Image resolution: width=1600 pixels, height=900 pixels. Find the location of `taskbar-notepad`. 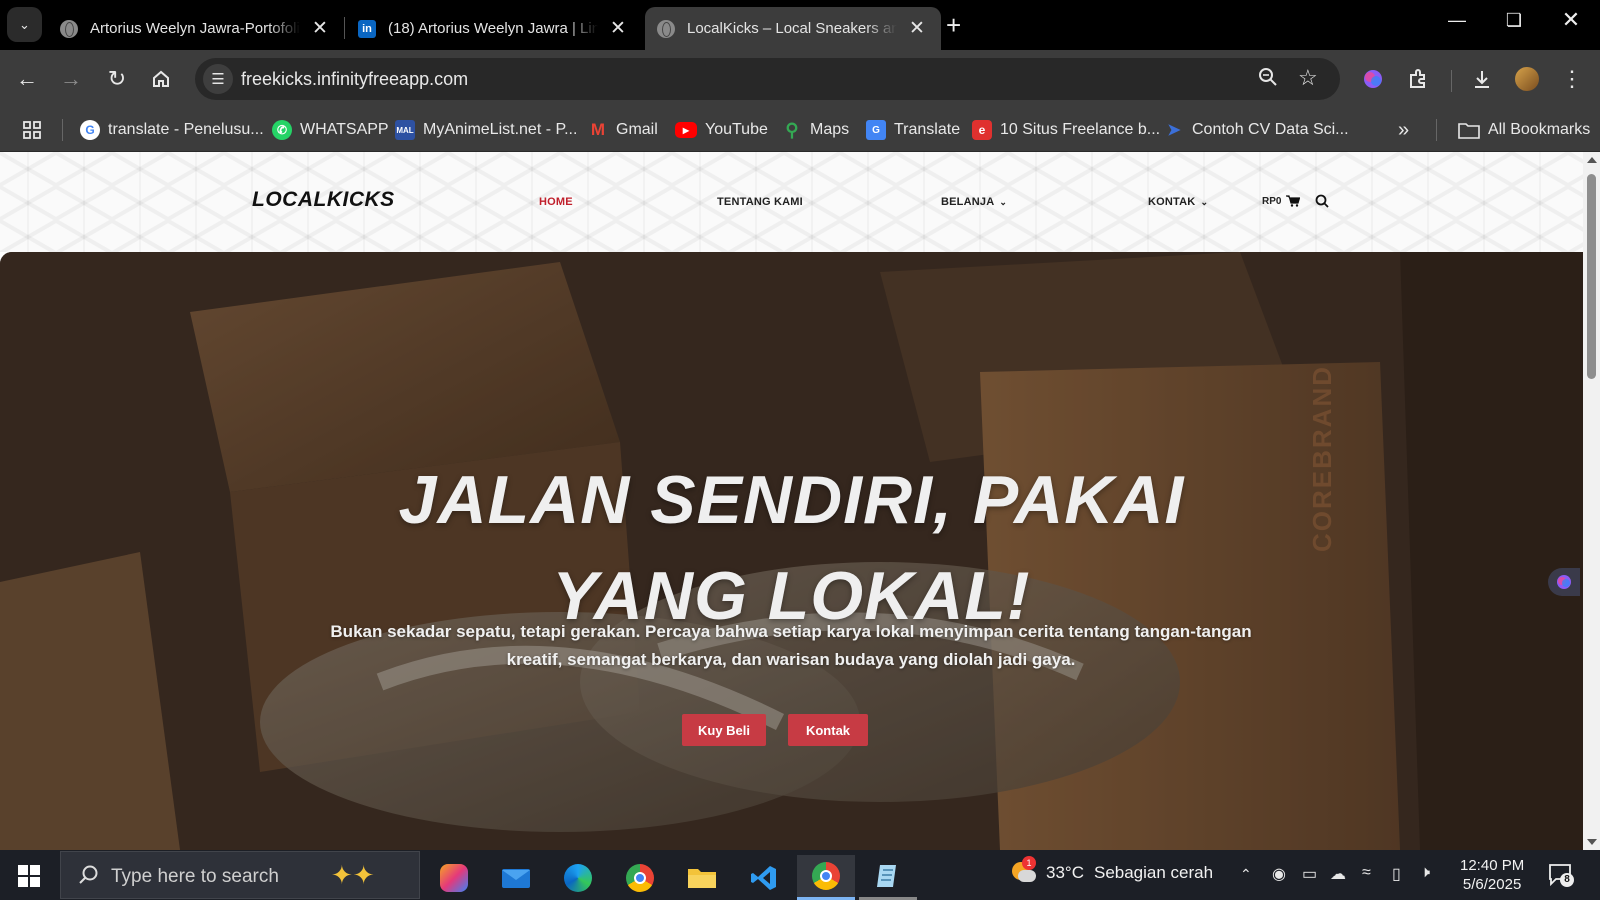

taskbar-notepad is located at coordinates (888, 877).